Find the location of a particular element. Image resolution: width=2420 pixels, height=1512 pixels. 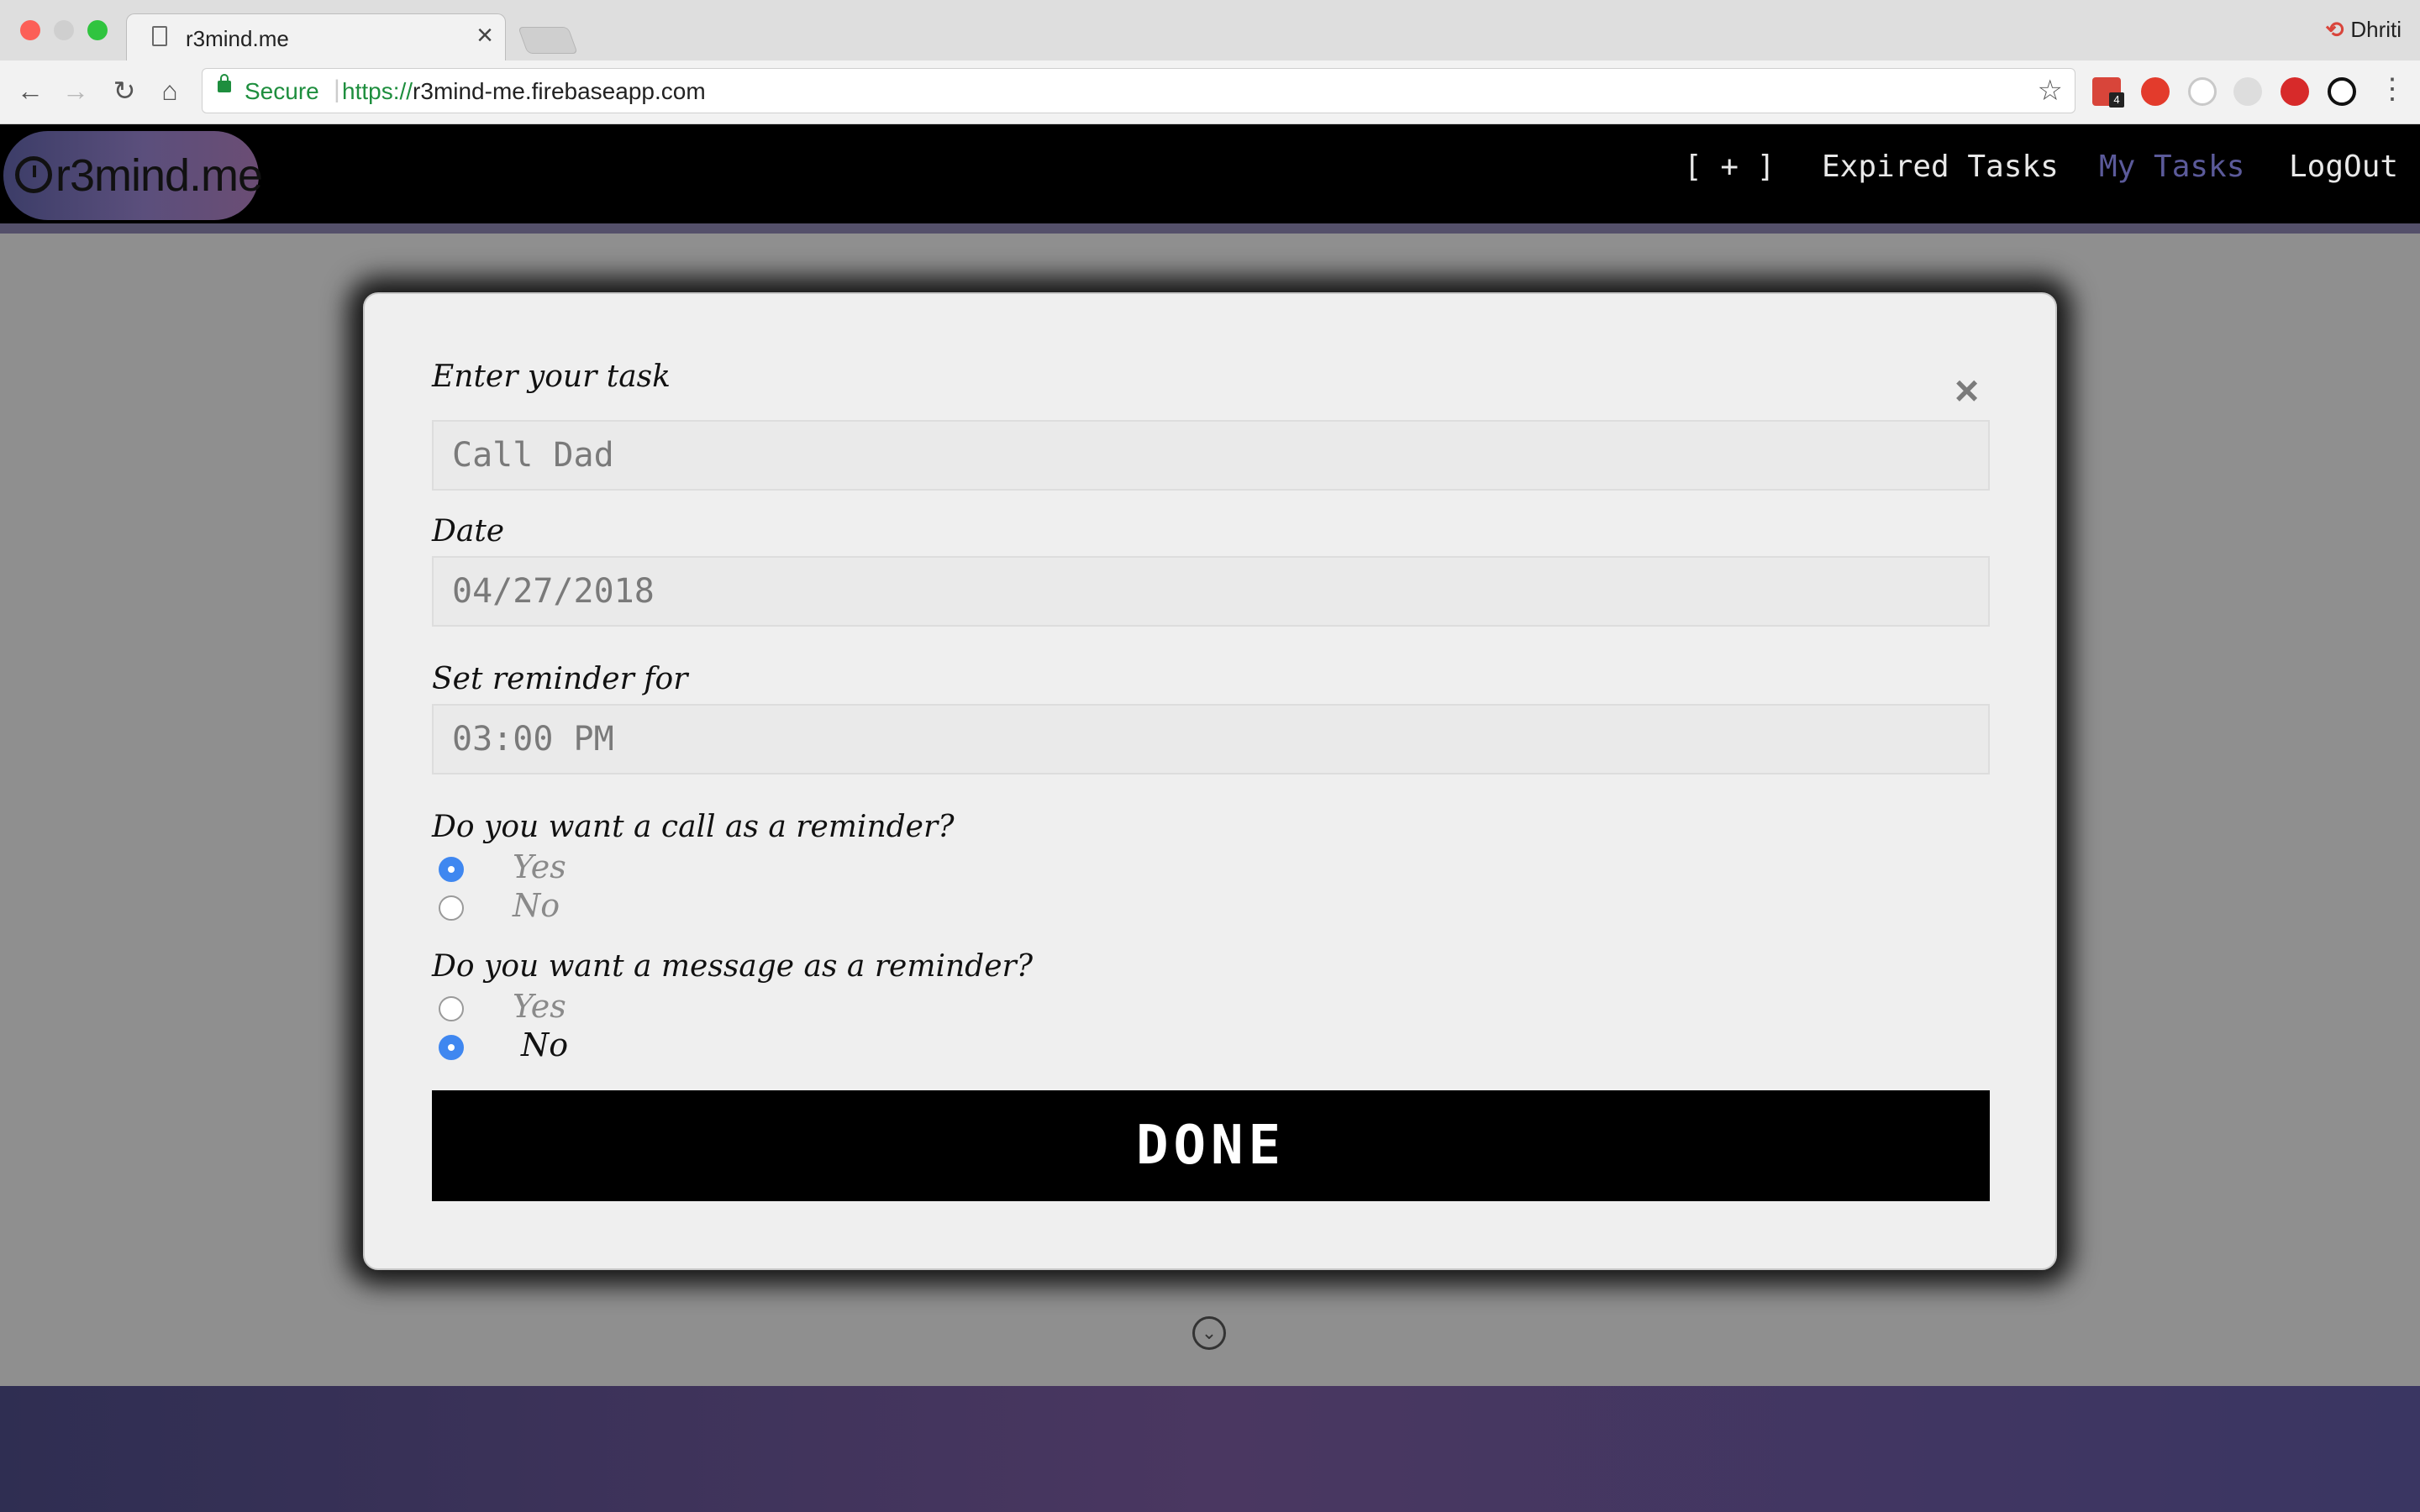

forward-button: → is located at coordinates (75, 91).